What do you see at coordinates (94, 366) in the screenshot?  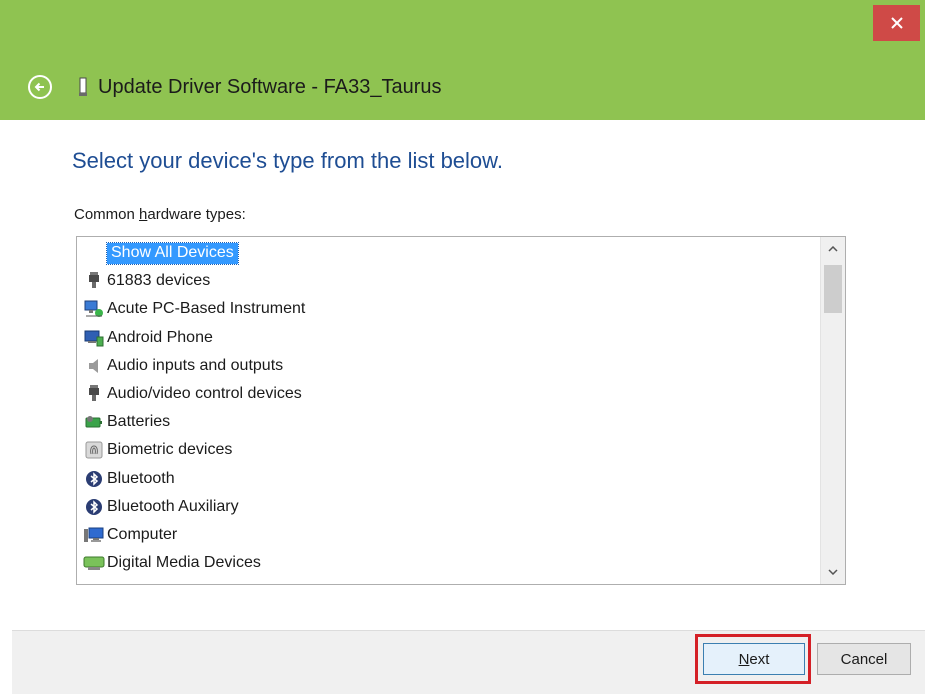 I see `speaker-icon` at bounding box center [94, 366].